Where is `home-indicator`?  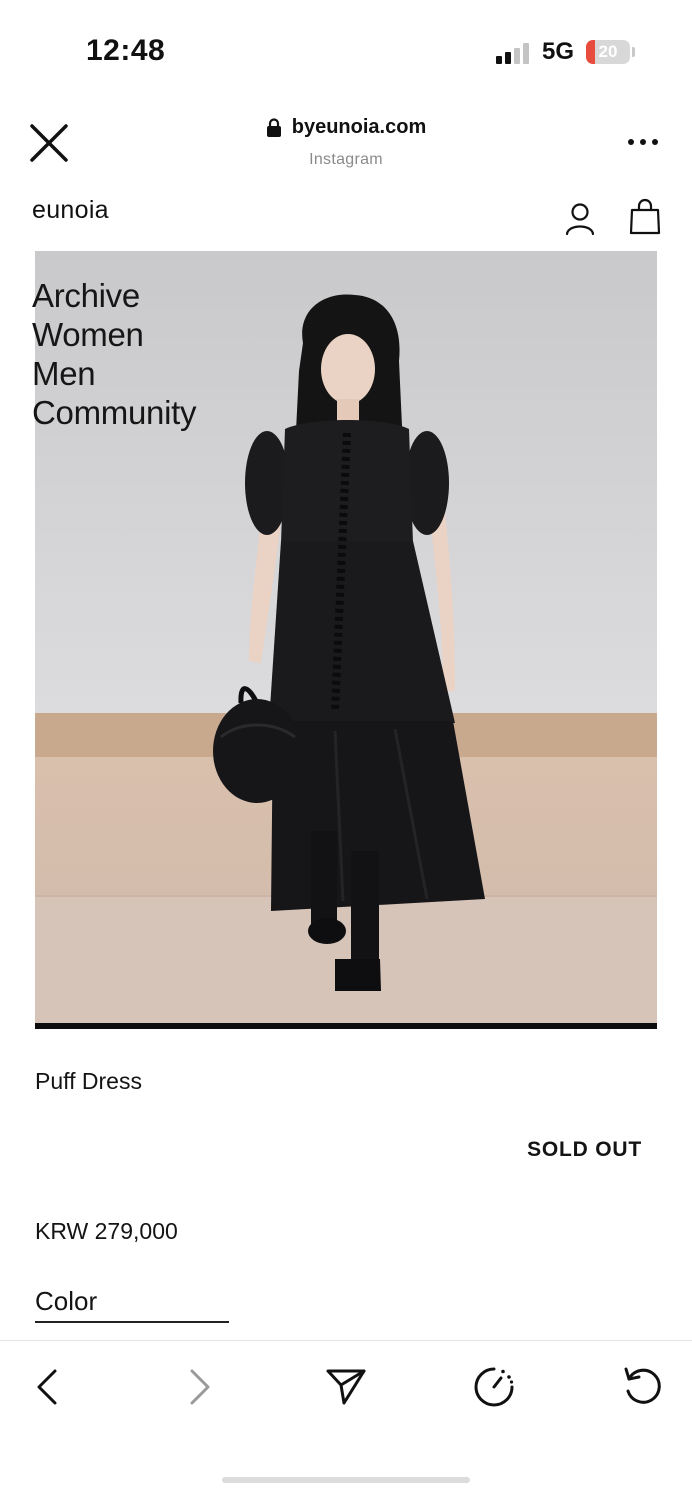
home-indicator is located at coordinates (346, 1480).